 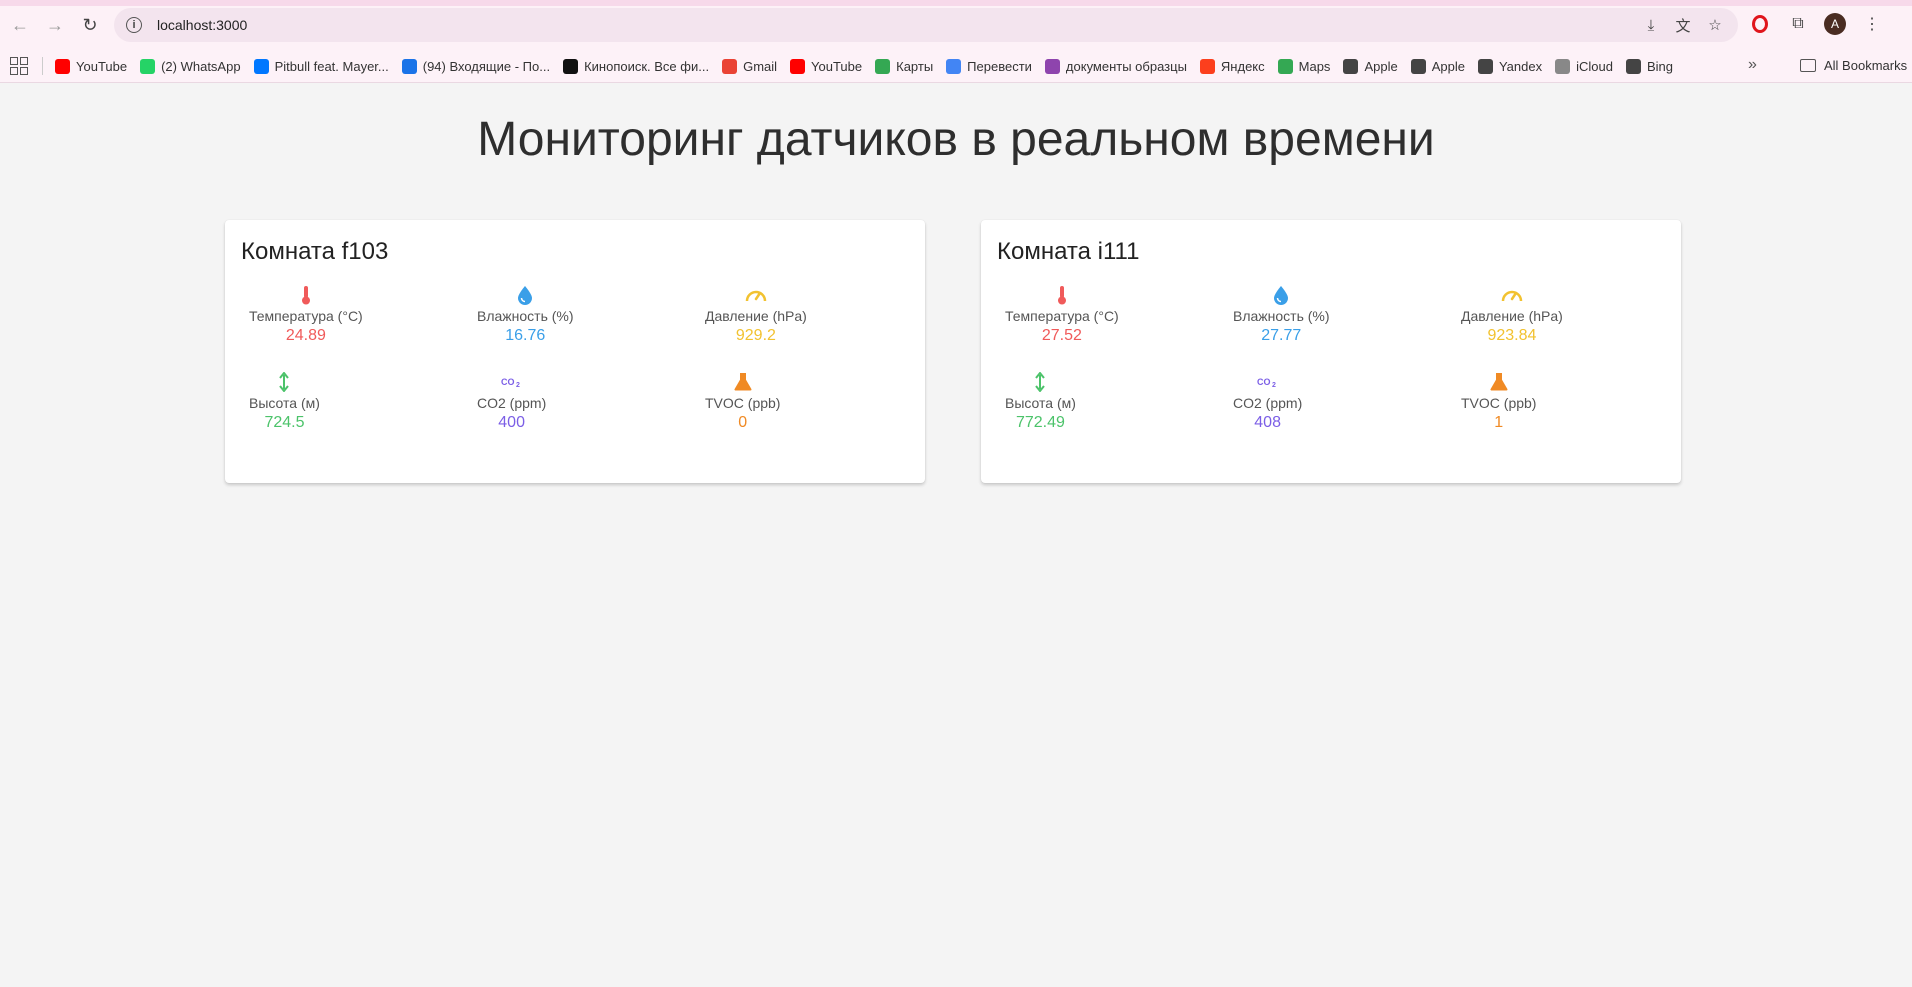 What do you see at coordinates (1062, 316) in the screenshot?
I see `metric-label: Температура (°C)` at bounding box center [1062, 316].